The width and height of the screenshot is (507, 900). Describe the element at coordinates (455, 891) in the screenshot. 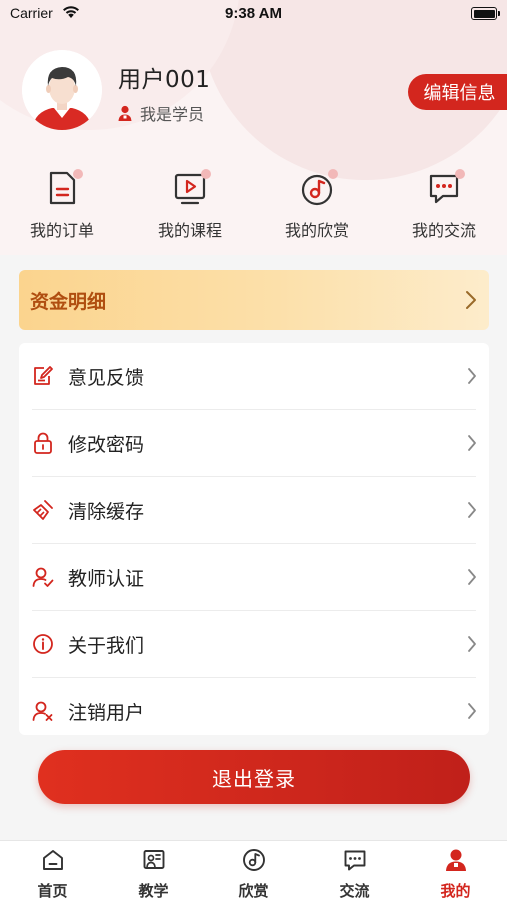

I see `tab-label: 我的` at that location.